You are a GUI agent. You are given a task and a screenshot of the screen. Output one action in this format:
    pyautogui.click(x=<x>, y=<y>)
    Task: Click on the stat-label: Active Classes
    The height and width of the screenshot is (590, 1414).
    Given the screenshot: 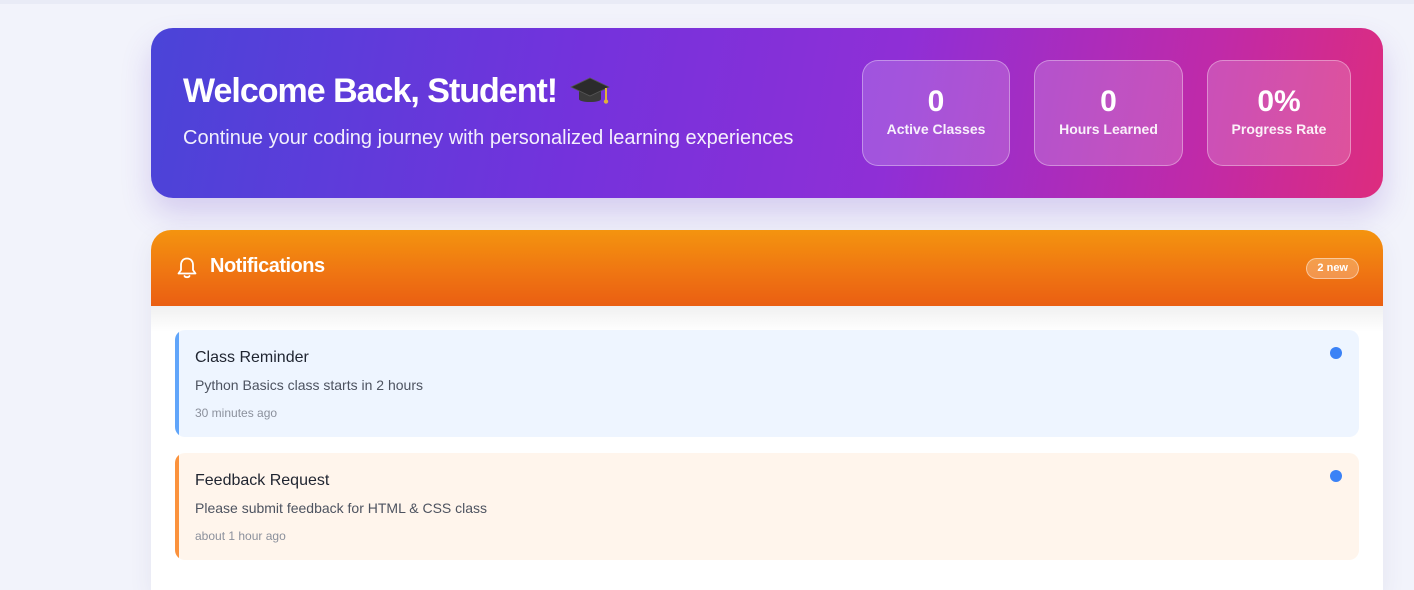 What is the action you would take?
    pyautogui.click(x=936, y=129)
    